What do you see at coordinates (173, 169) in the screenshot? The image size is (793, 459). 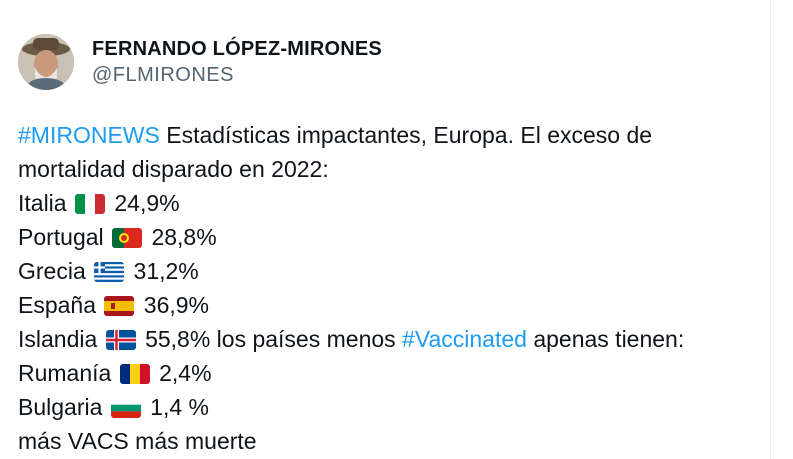 I see `tweet-text-segment: mortalidad disparado en 2022:` at bounding box center [173, 169].